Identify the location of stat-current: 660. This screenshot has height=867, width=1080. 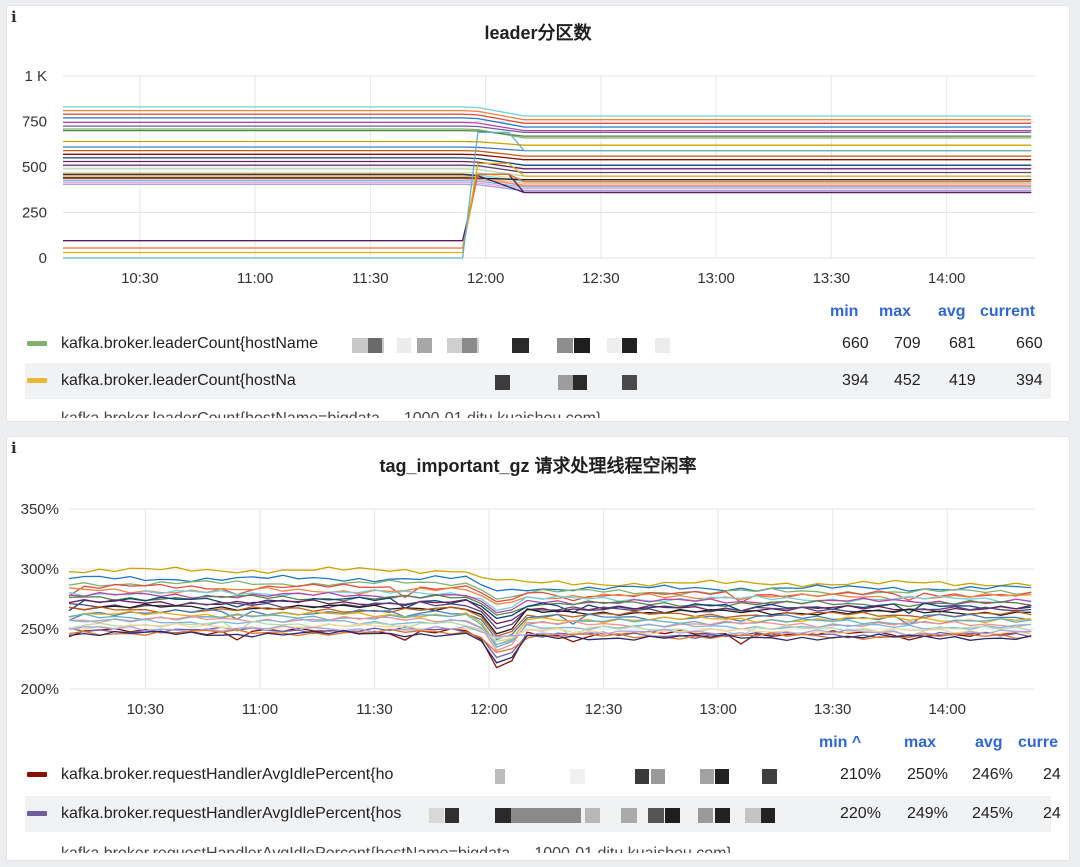
(1029, 343).